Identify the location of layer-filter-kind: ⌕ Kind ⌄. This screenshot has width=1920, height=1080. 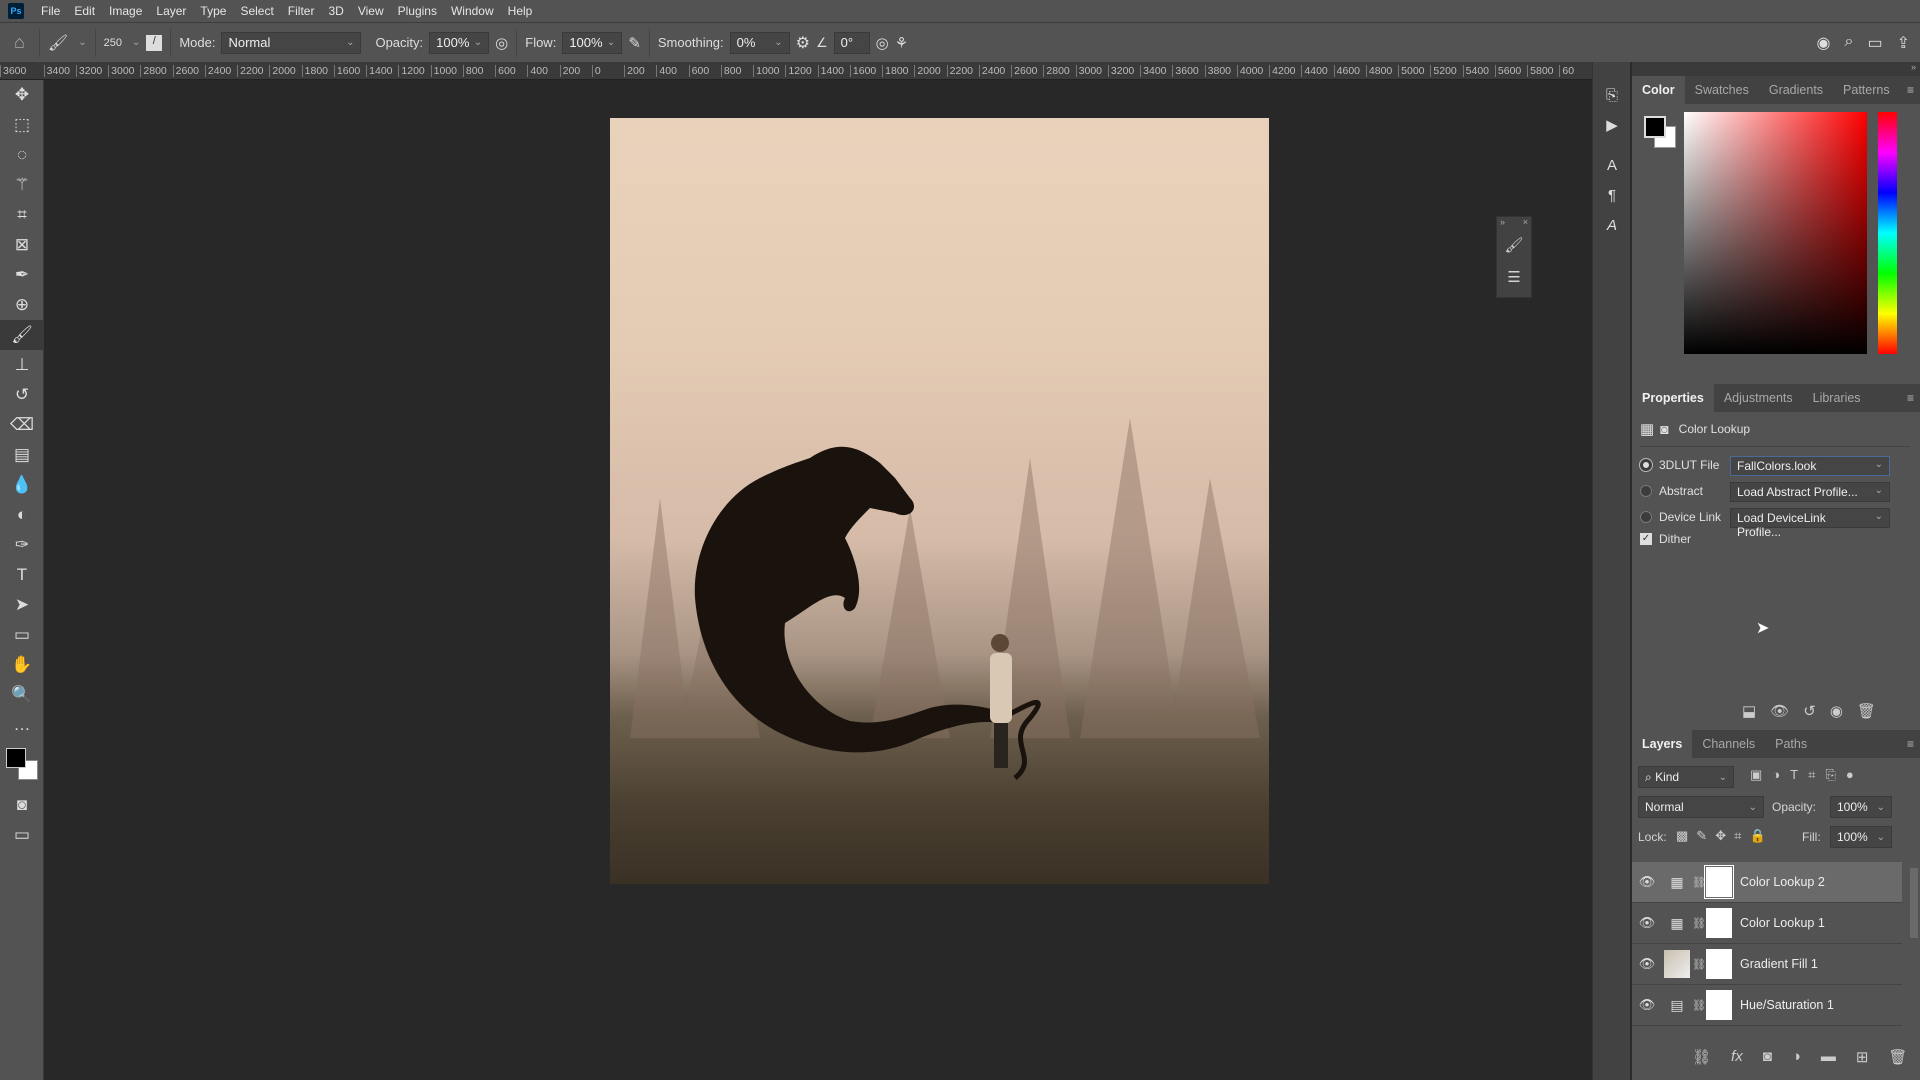
(1686, 777).